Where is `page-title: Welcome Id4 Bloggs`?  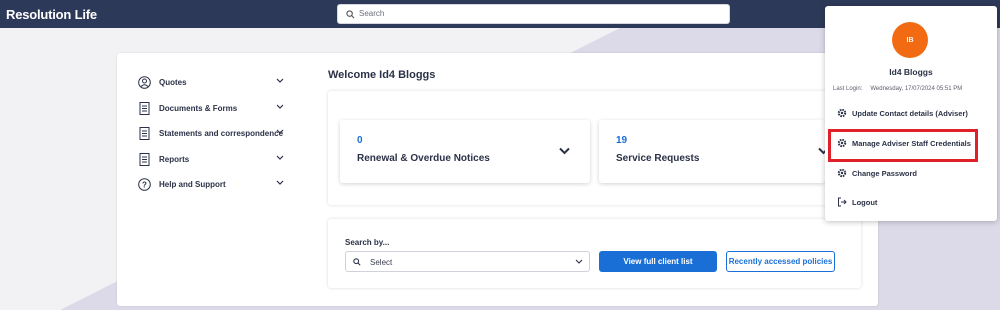 page-title: Welcome Id4 Bloggs is located at coordinates (382, 75).